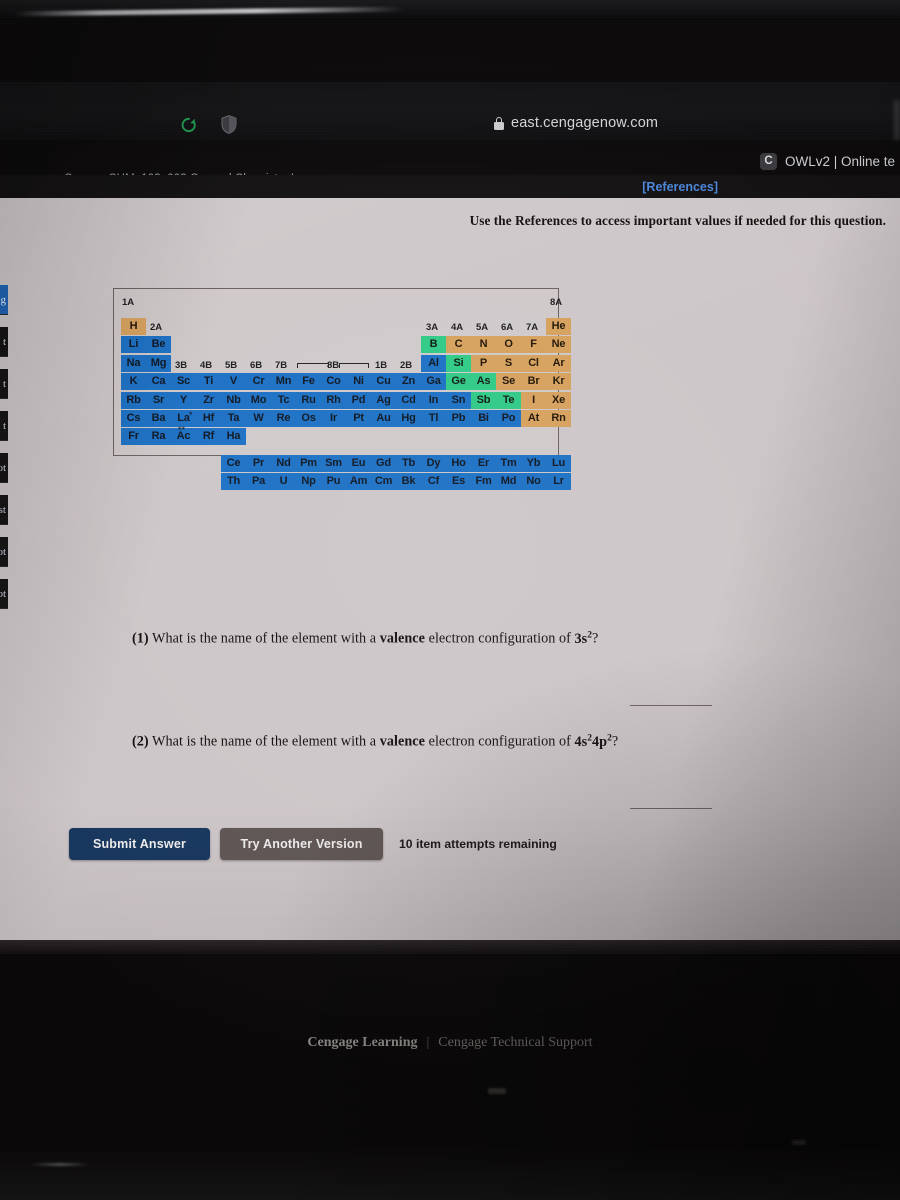 The image size is (900, 1200). I want to click on sidebar-item-5: st, so click(4, 510).